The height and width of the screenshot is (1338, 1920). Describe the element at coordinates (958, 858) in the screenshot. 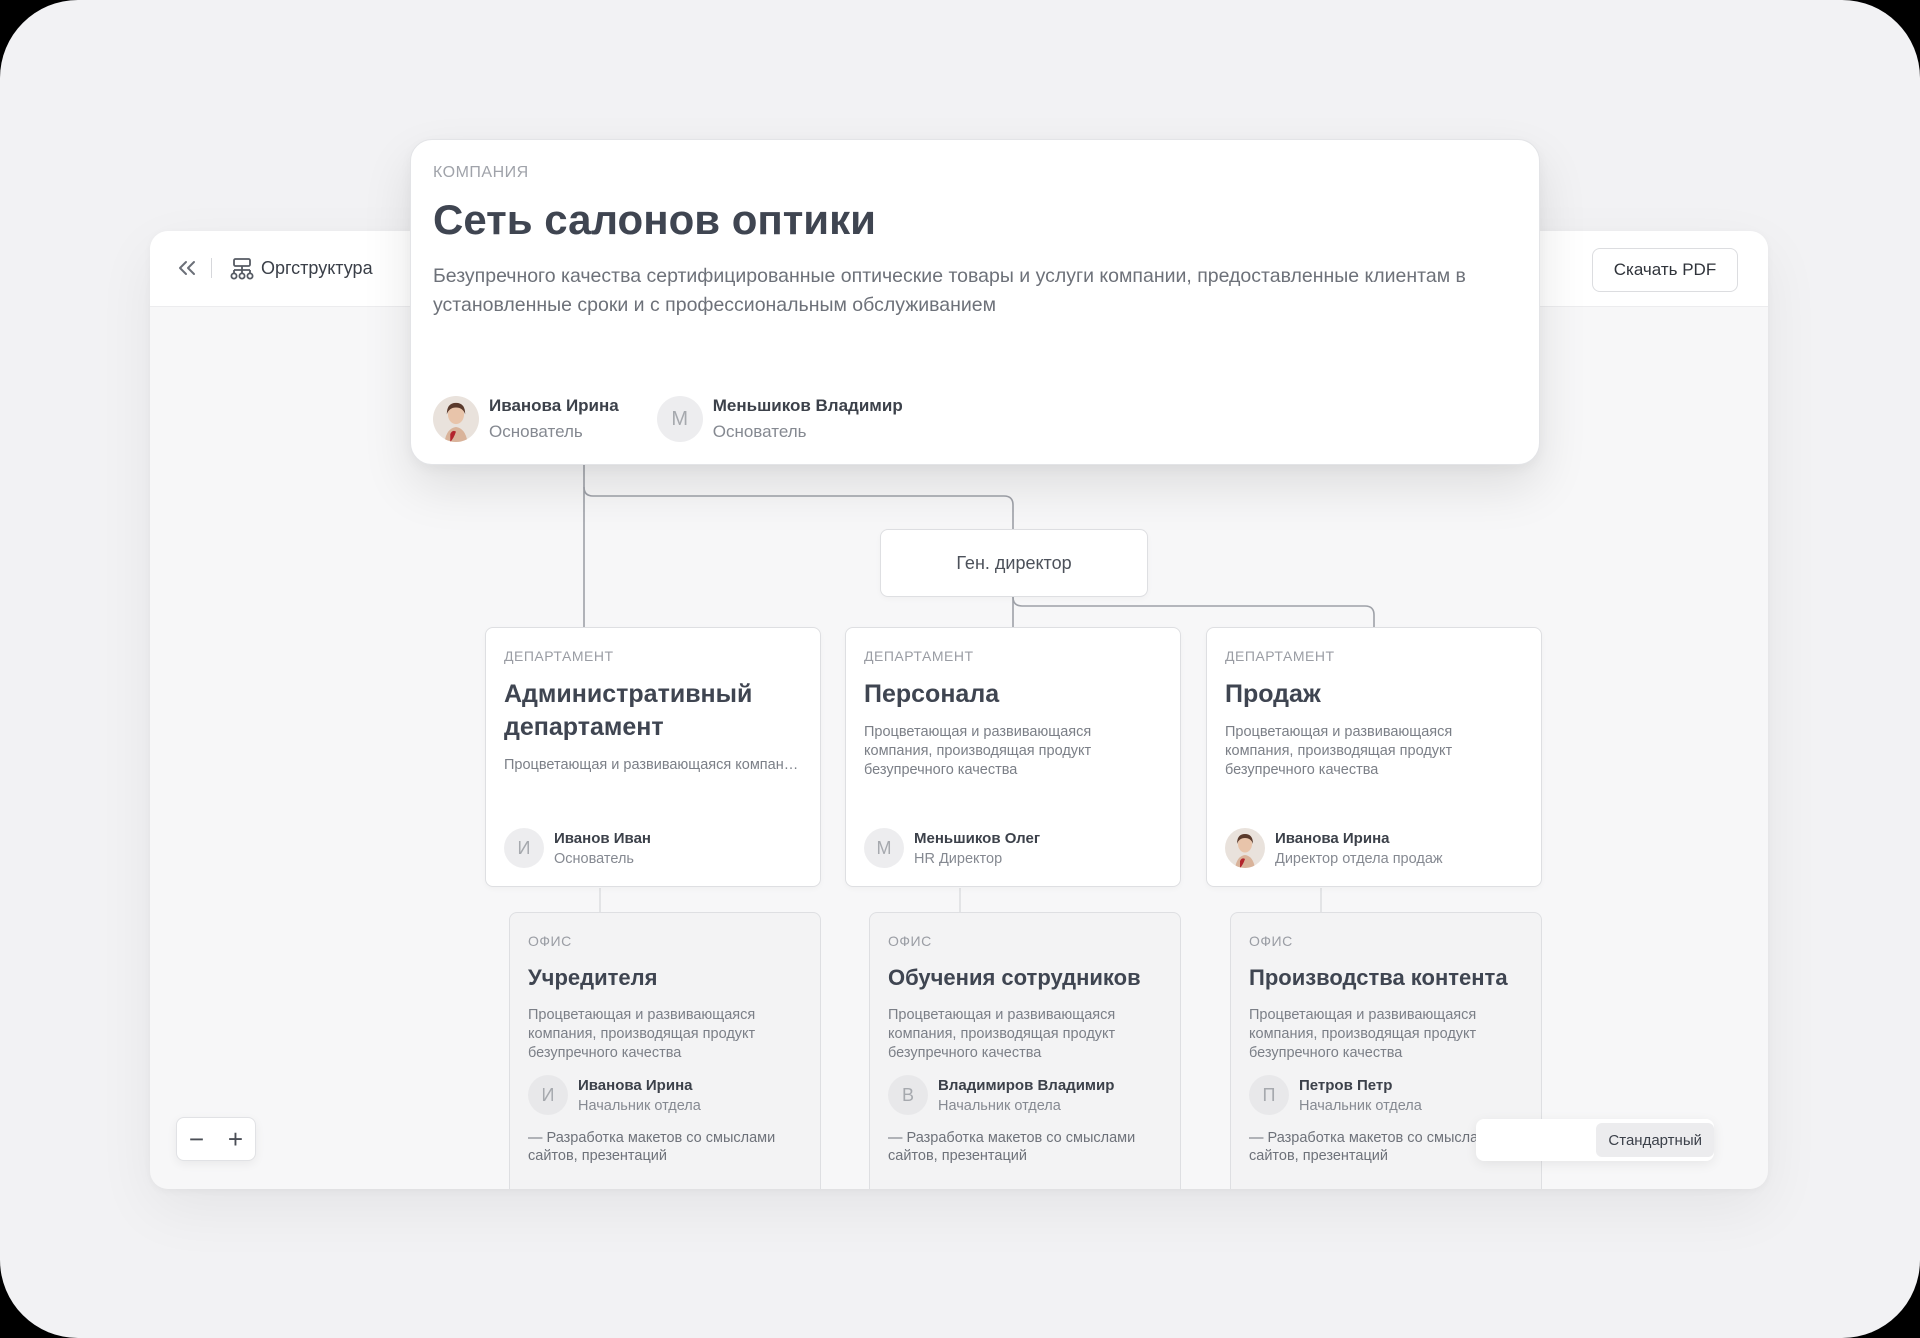

I see `person-role: HR Директор` at that location.